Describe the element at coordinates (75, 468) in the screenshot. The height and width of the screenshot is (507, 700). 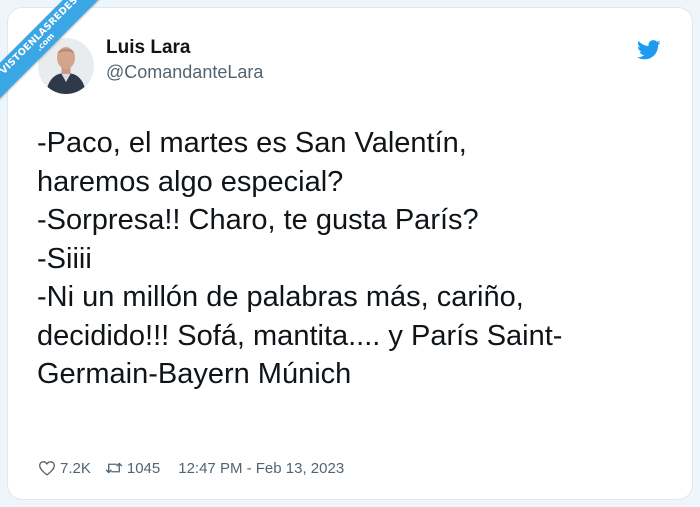
I see `like-count: 7.2K` at that location.